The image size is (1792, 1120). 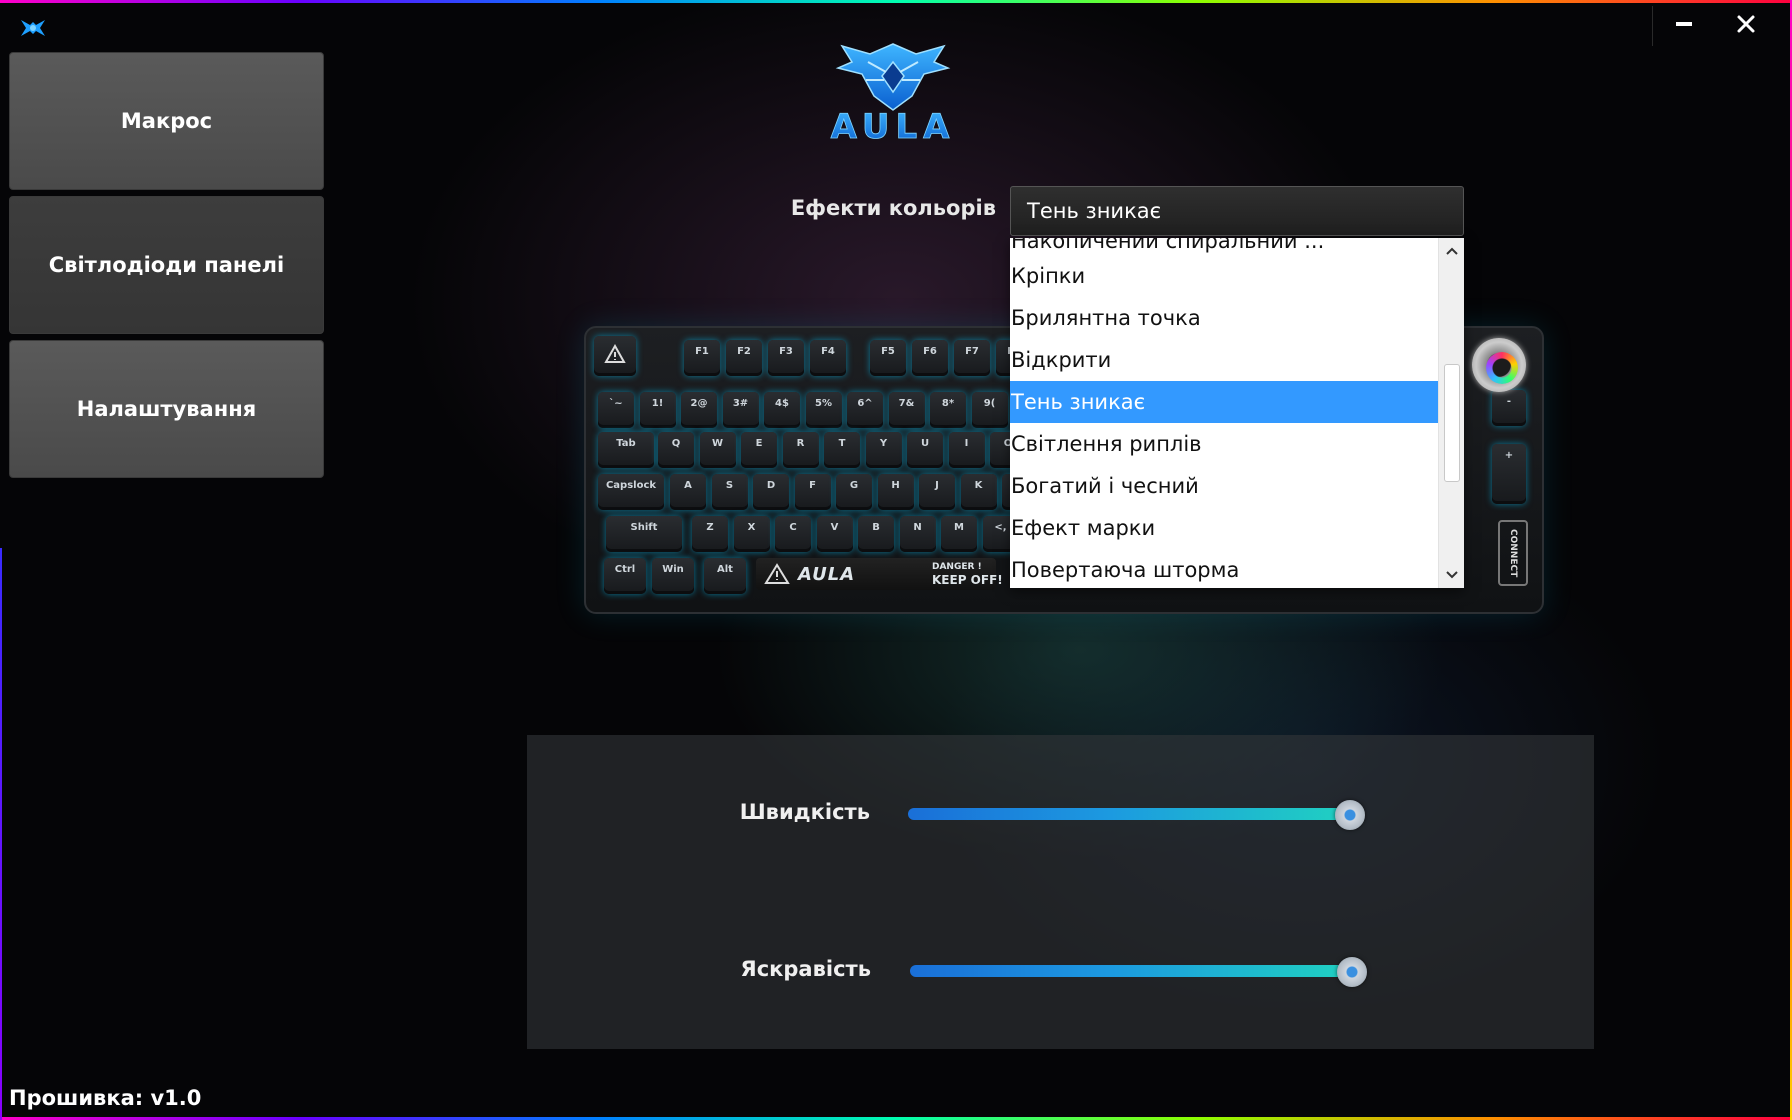 I want to click on rgb-knob, so click(x=1499, y=365).